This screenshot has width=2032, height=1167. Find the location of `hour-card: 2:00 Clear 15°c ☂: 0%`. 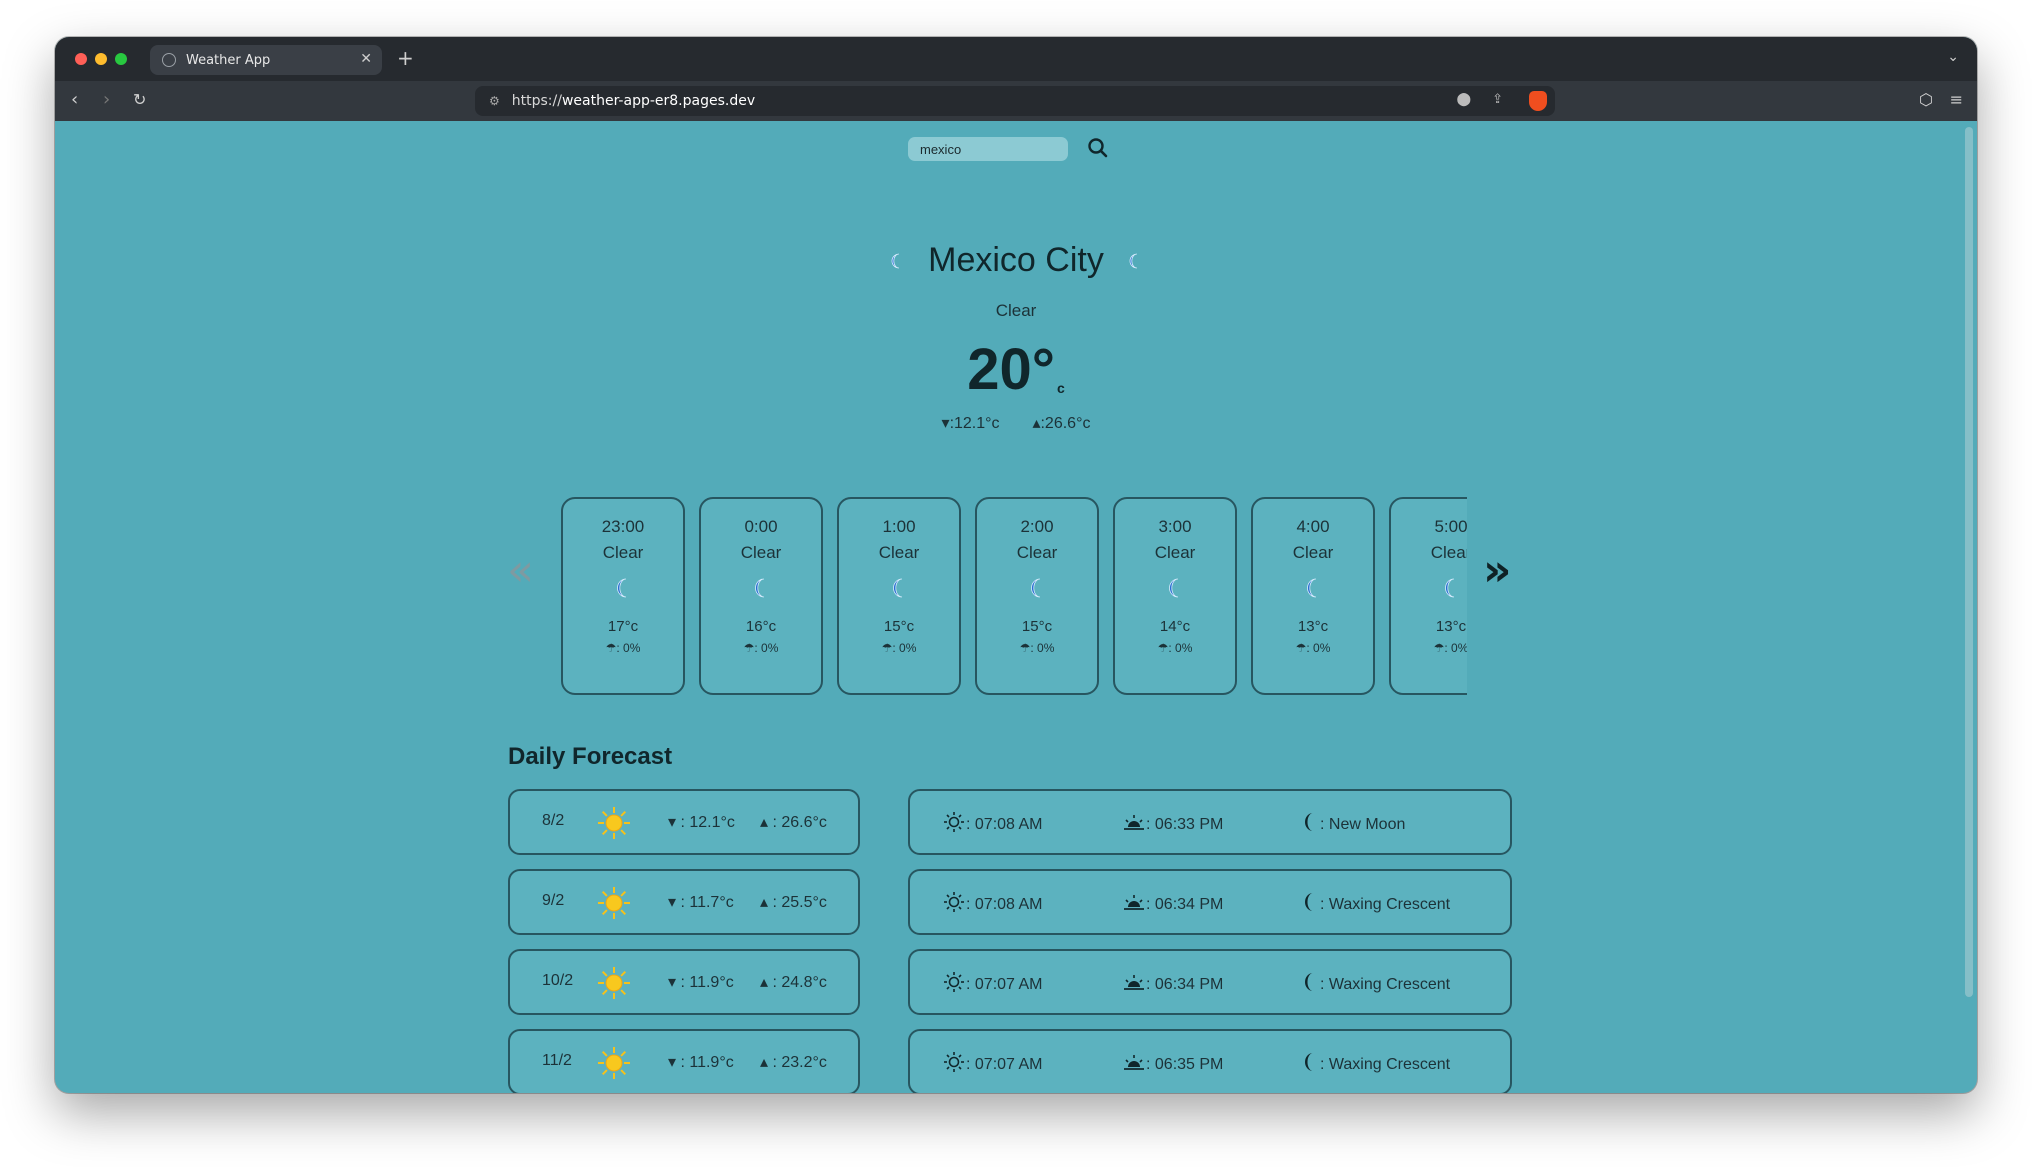

hour-card: 2:00 Clear 15°c ☂: 0% is located at coordinates (1037, 596).